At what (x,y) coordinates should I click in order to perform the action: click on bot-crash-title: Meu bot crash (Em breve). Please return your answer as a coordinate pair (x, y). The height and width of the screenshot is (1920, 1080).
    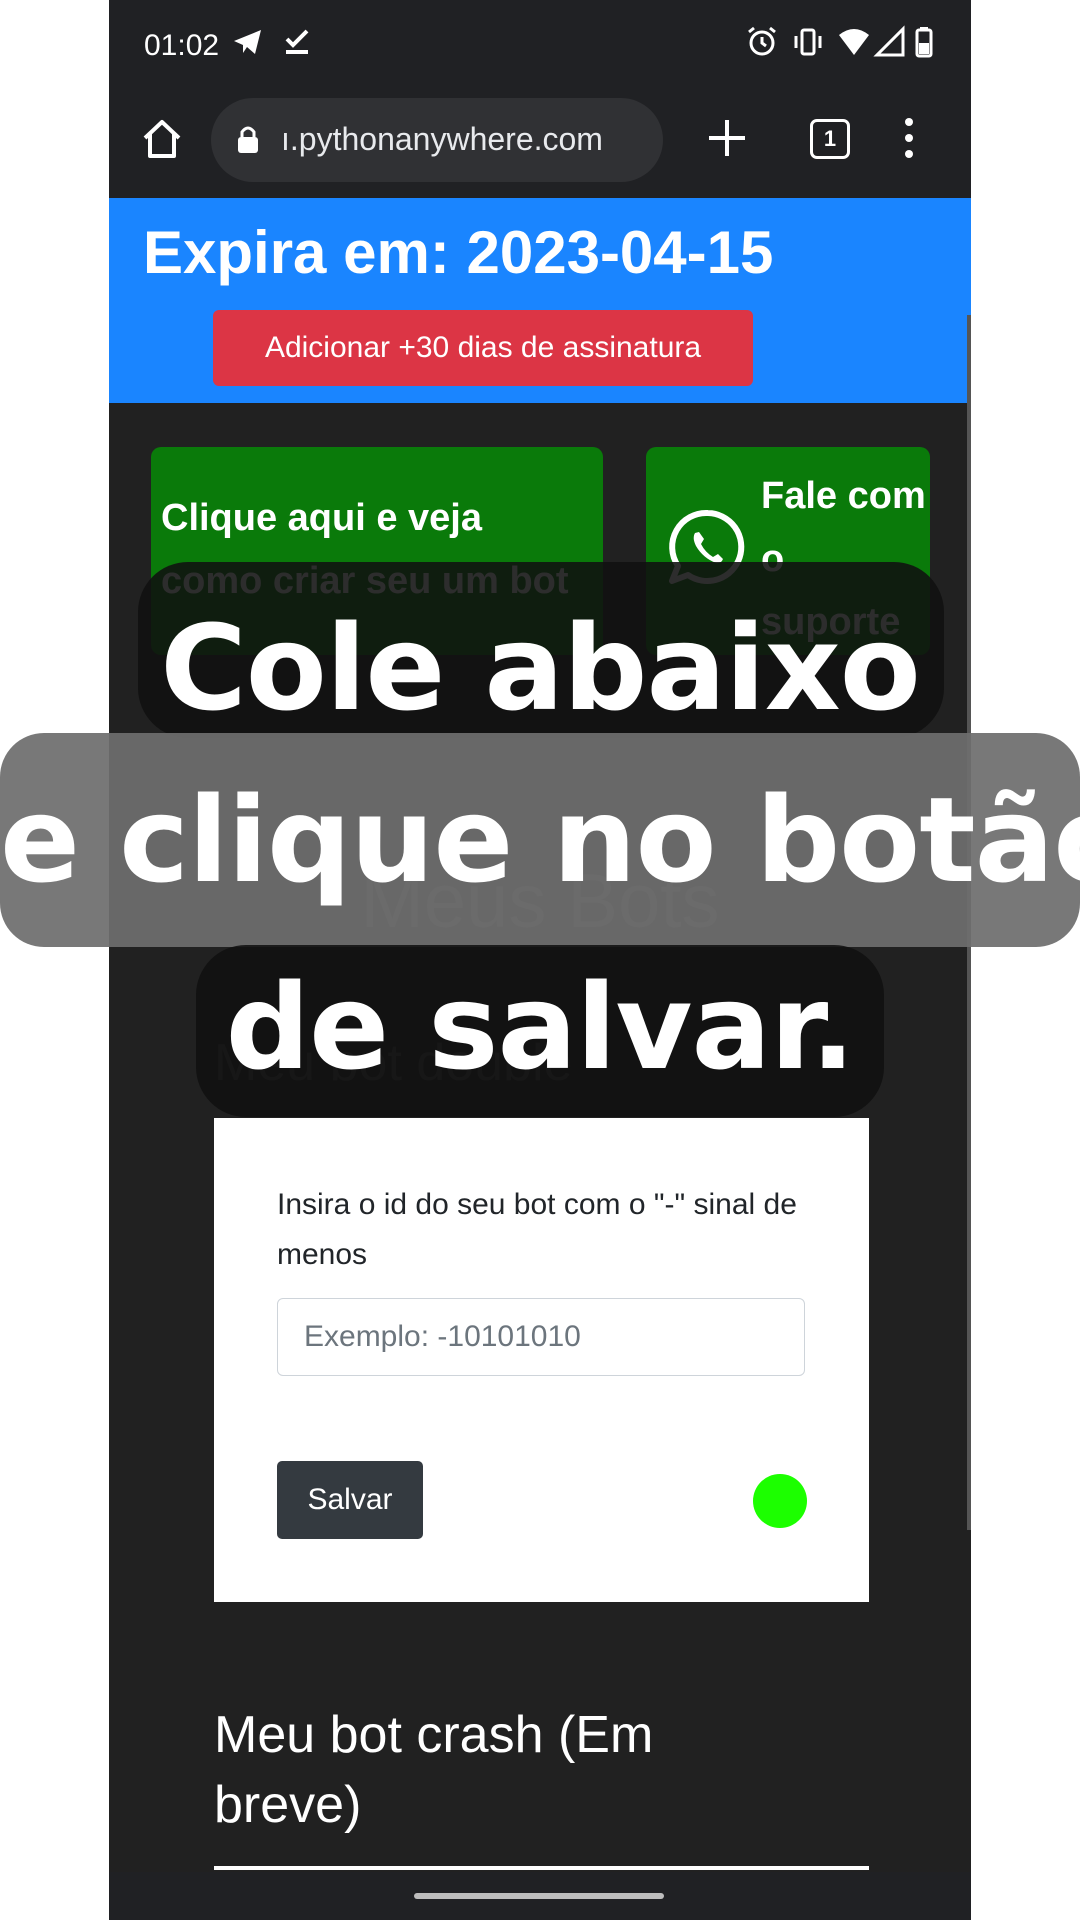
    Looking at the image, I should click on (434, 1770).